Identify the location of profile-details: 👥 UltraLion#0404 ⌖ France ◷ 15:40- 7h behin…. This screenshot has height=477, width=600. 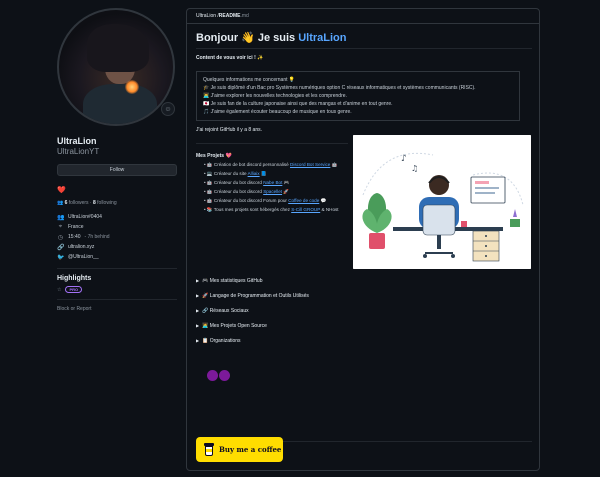
(118, 237).